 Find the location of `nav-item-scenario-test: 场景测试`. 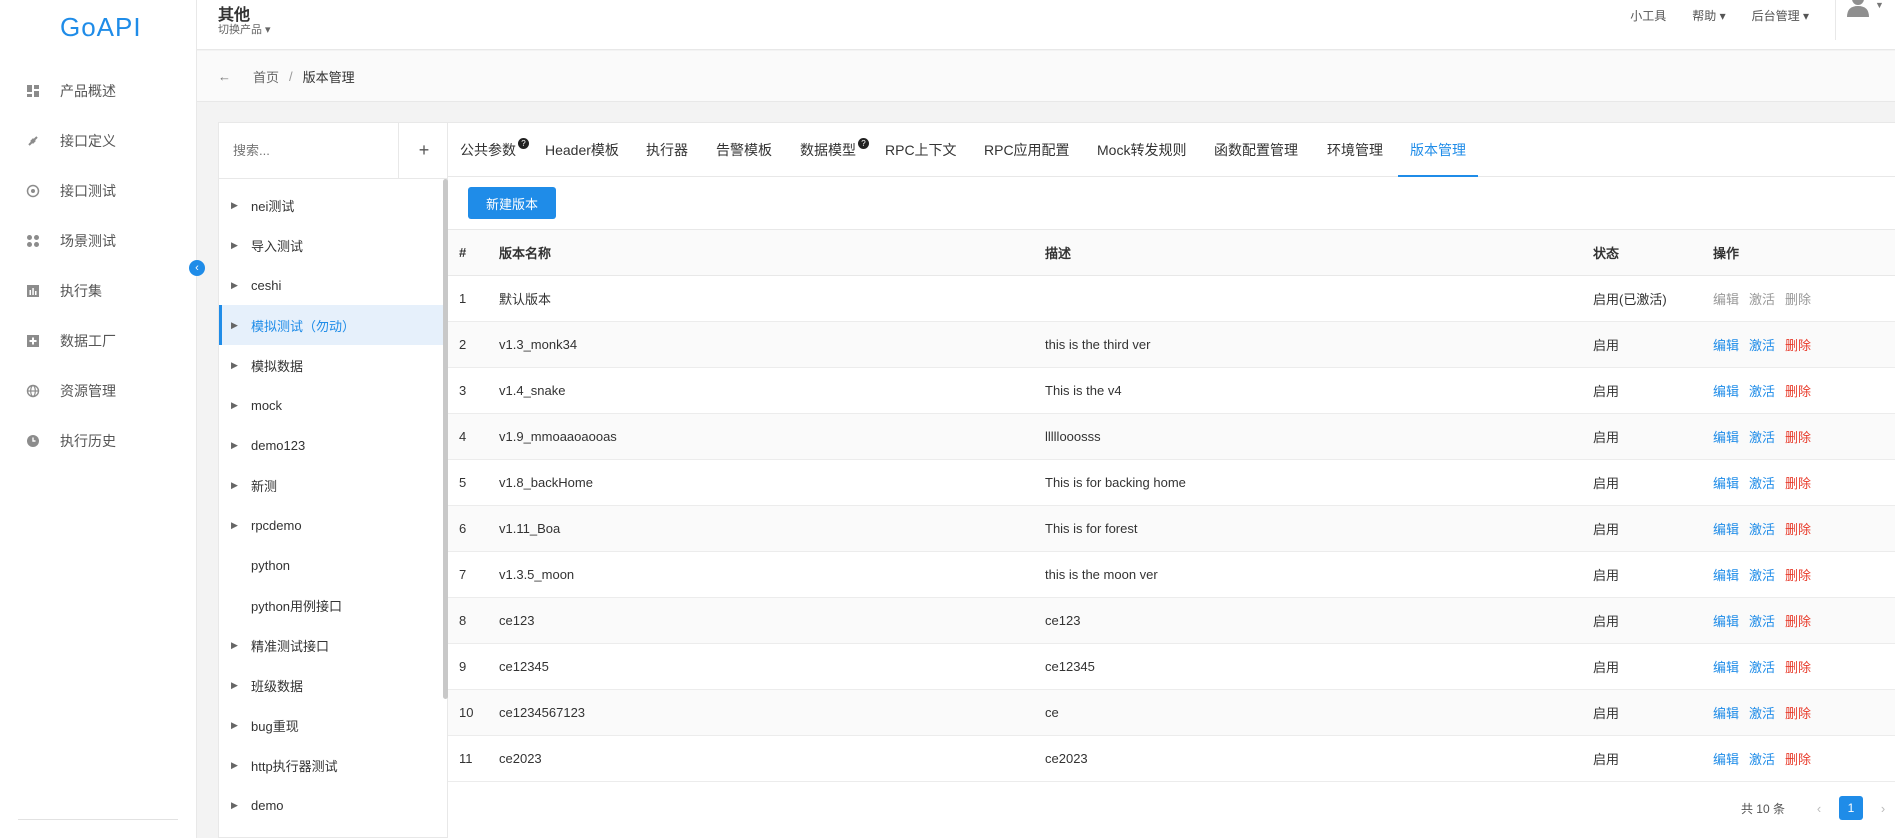

nav-item-scenario-test: 场景测试 is located at coordinates (98, 241).